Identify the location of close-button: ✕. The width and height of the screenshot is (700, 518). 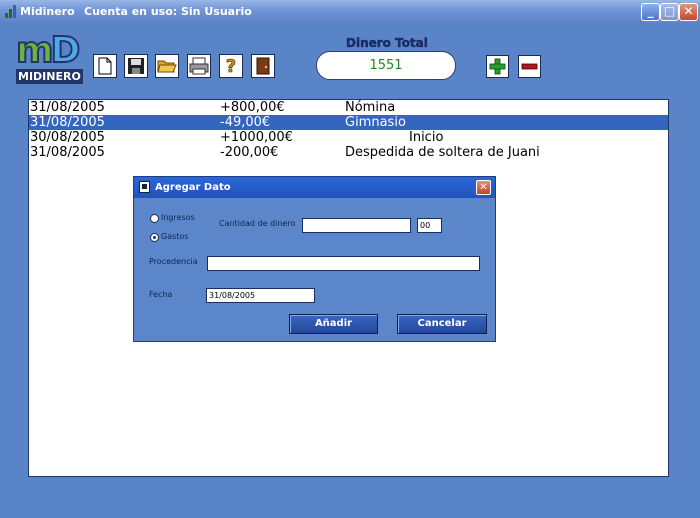
(688, 12).